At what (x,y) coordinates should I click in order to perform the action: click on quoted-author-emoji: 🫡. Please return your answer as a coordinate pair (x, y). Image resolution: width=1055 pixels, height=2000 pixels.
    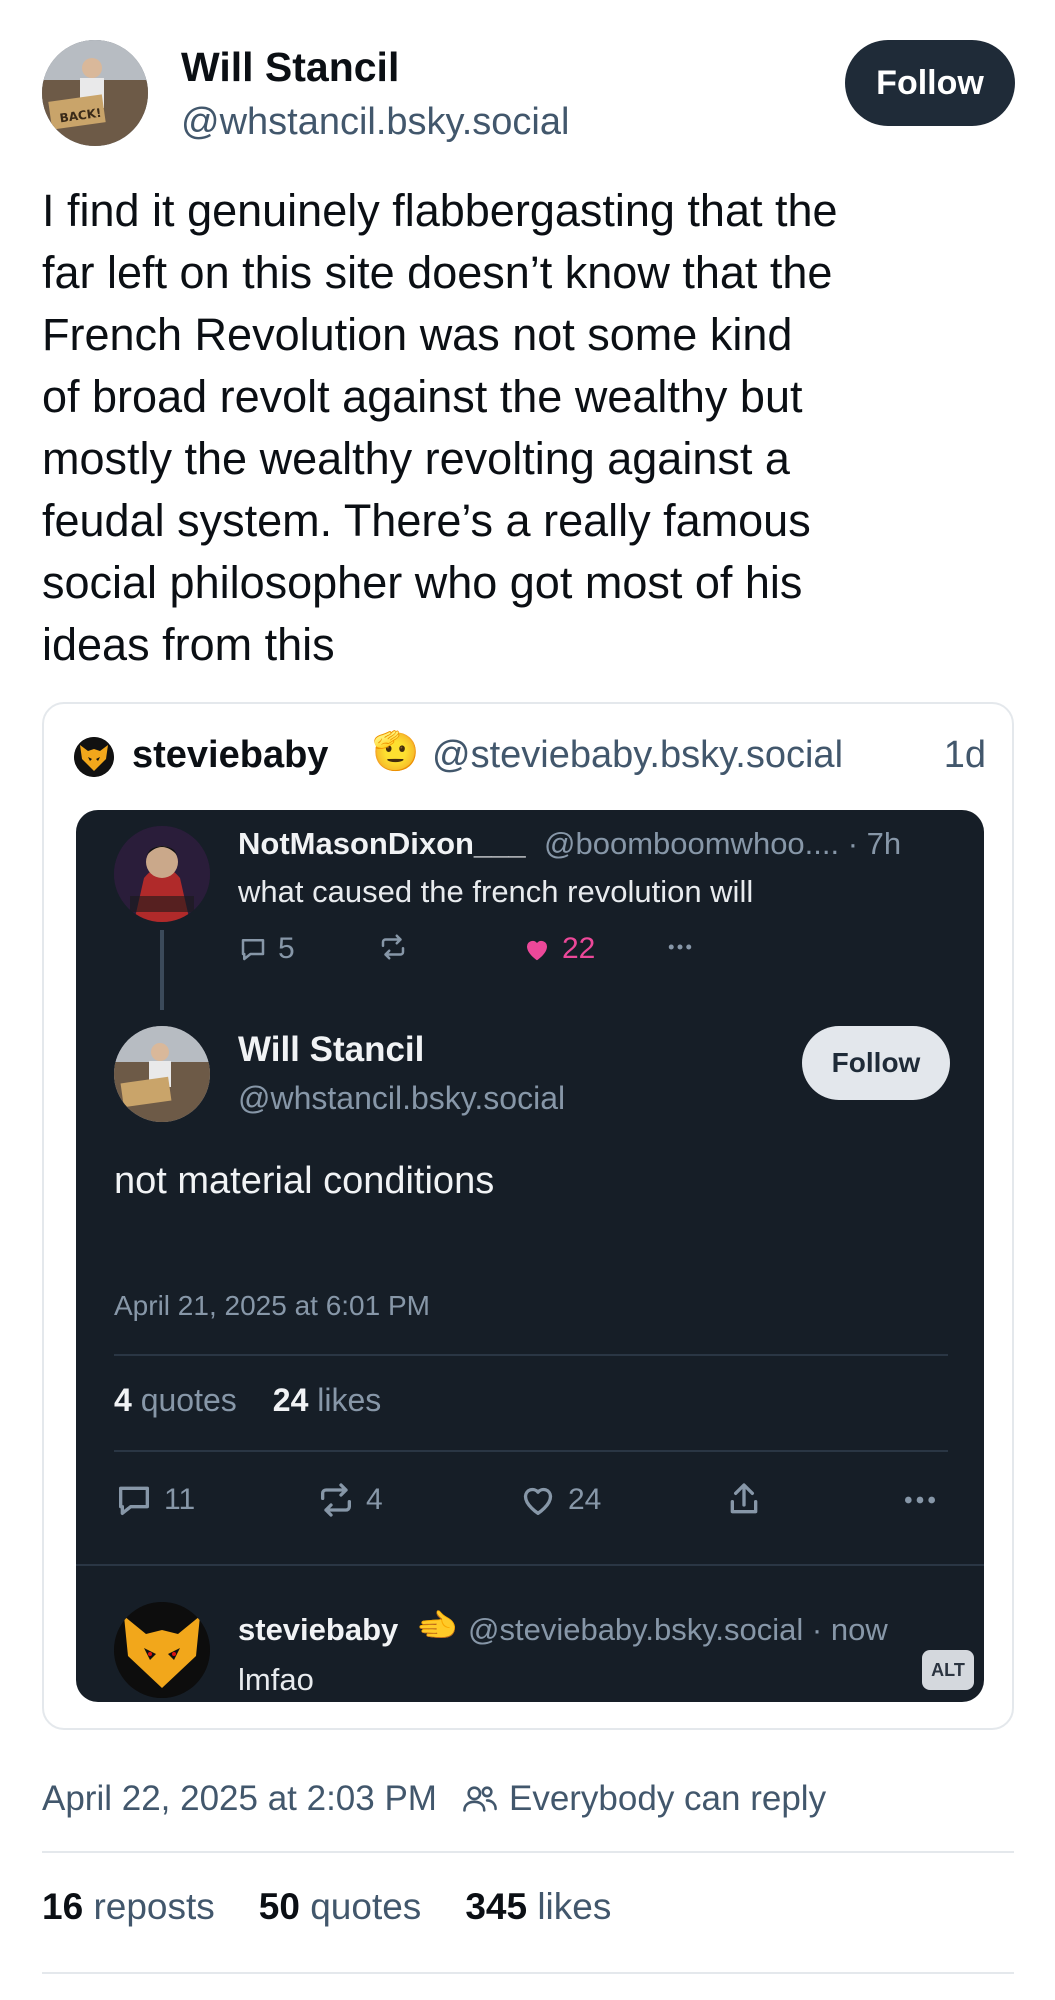
    Looking at the image, I should click on (396, 752).